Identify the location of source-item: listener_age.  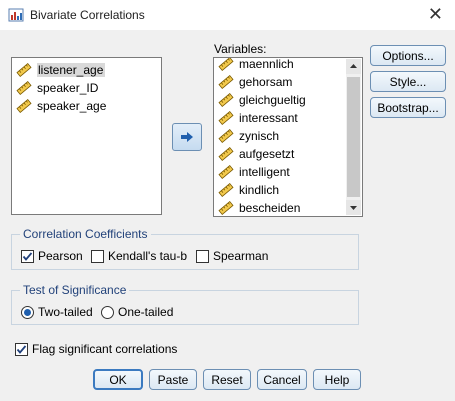
(61, 69).